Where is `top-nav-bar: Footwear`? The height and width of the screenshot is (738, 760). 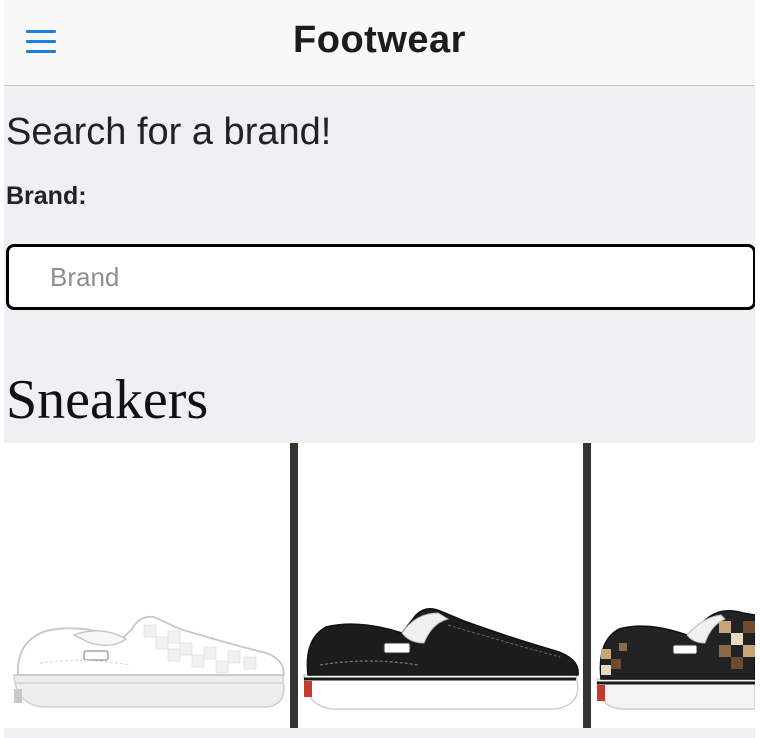
top-nav-bar: Footwear is located at coordinates (379, 43).